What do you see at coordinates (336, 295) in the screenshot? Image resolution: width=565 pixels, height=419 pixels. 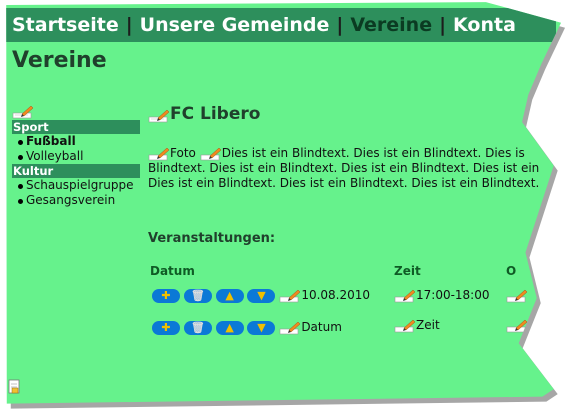 I see `event-date: 10.08.2010` at bounding box center [336, 295].